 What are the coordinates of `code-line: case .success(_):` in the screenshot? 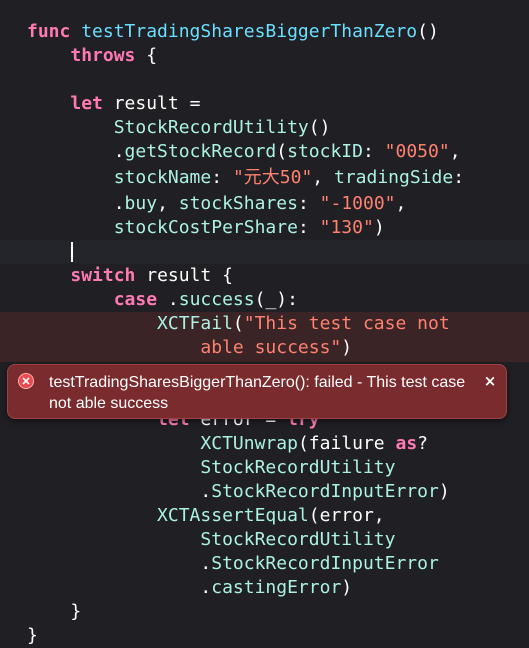 It's located at (264, 300).